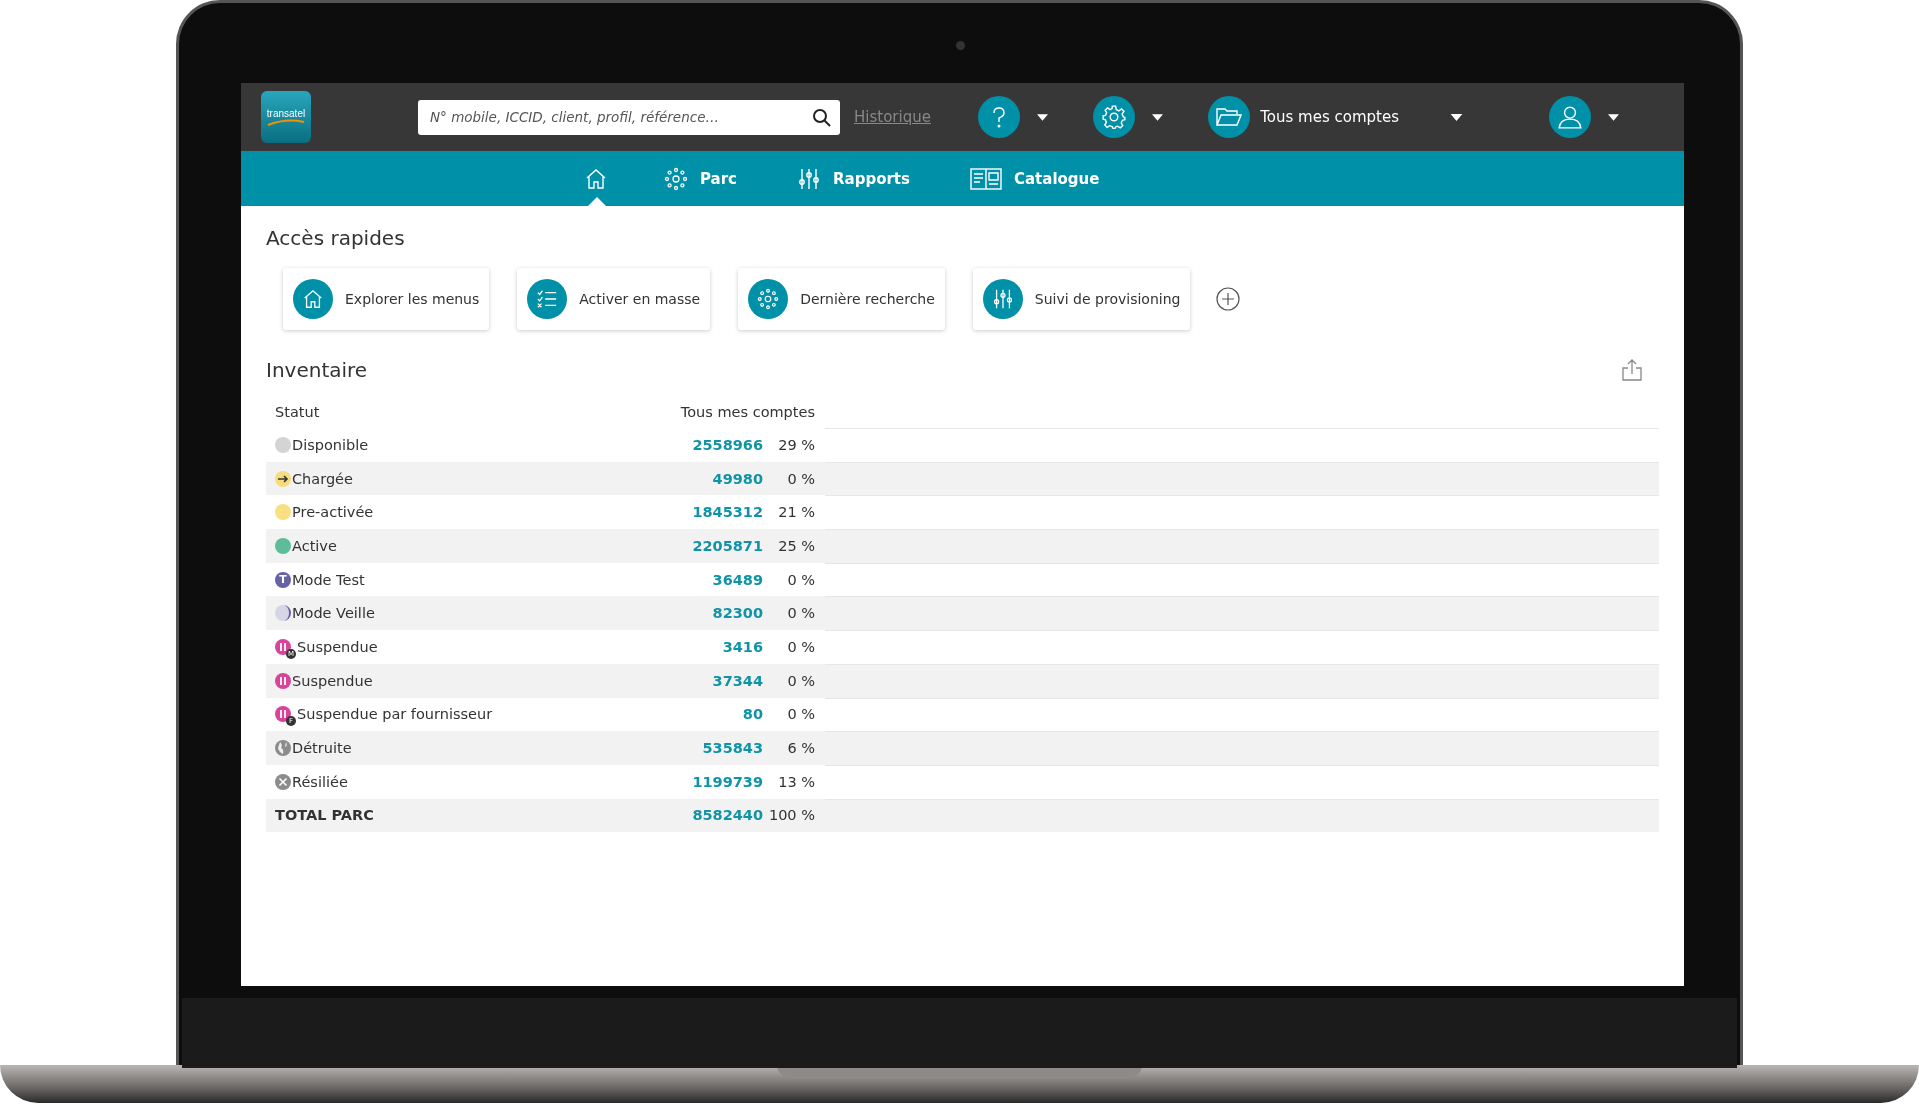  Describe the element at coordinates (1107, 299) in the screenshot. I see `card-label: Suivi de provisioning` at that location.